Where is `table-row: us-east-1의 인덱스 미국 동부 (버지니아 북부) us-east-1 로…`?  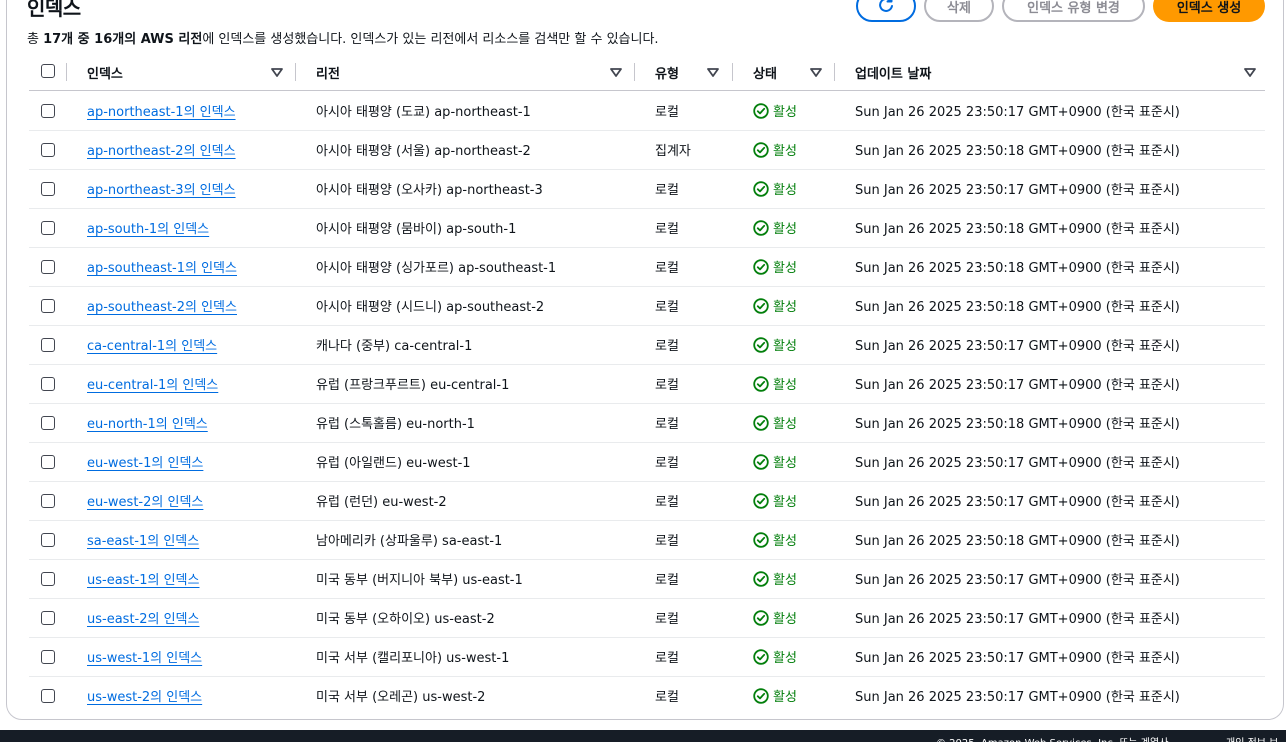
table-row: us-east-1의 인덱스 미국 동부 (버지니아 북부) us-east-1 로… is located at coordinates (647, 579).